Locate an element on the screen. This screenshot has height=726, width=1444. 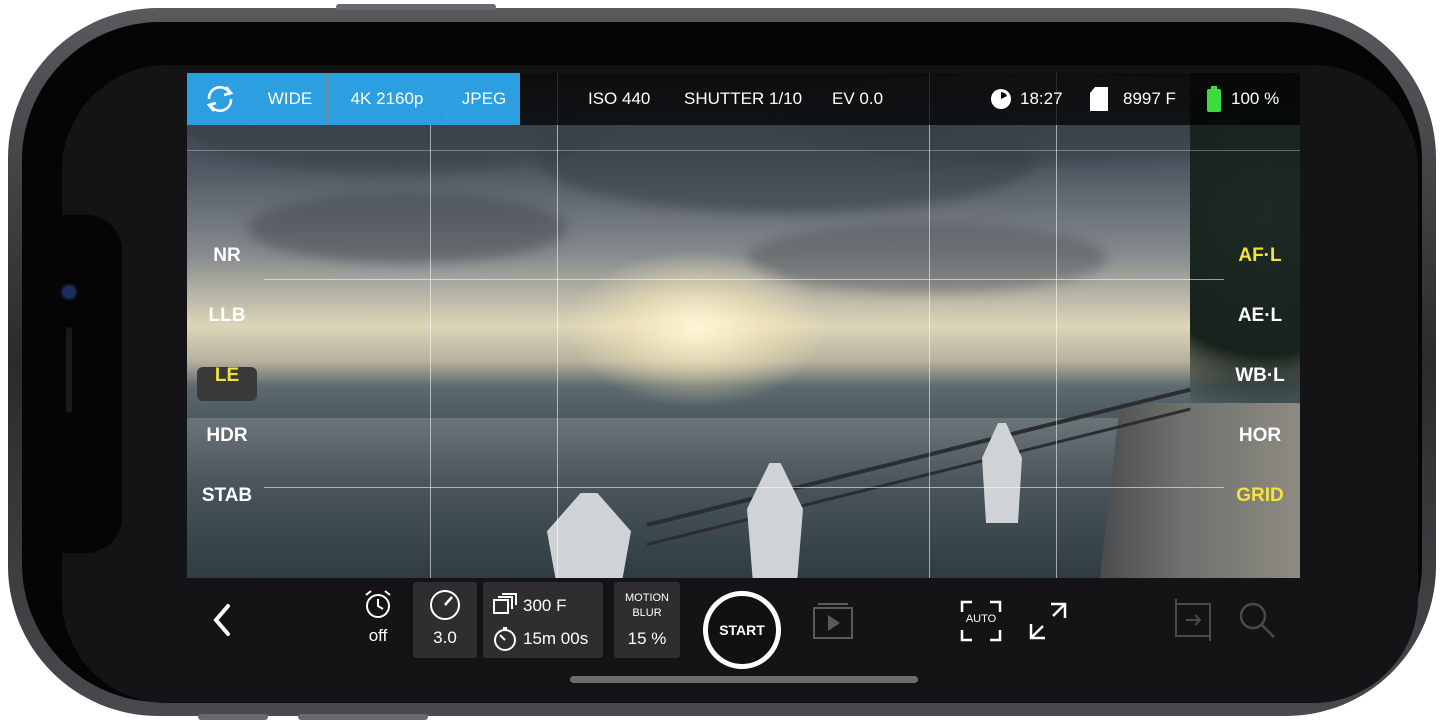
speed-button: 3.0 is located at coordinates (445, 620).